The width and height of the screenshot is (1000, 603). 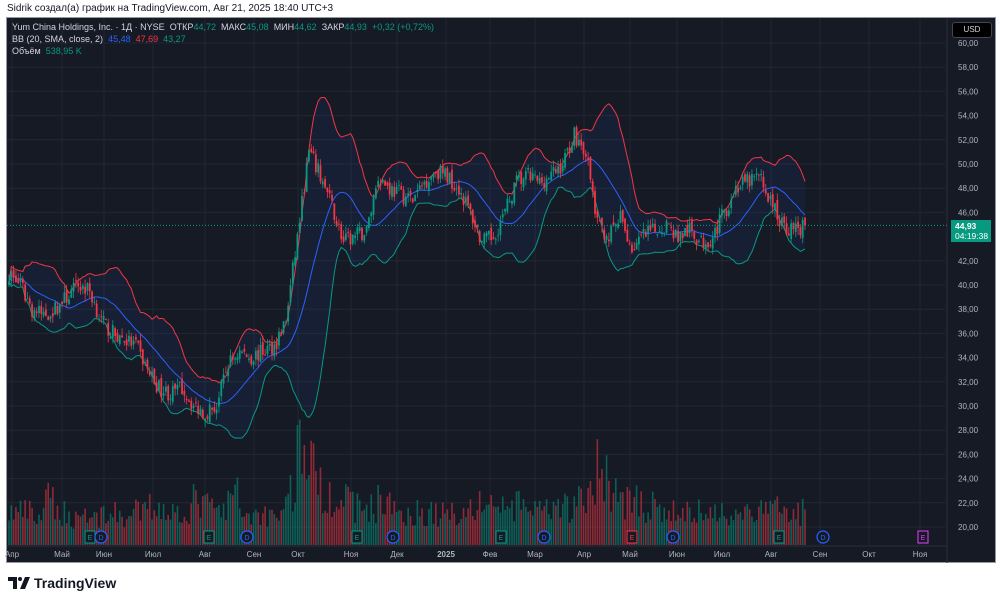 What do you see at coordinates (968, 454) in the screenshot?
I see `price-tick: 26,00` at bounding box center [968, 454].